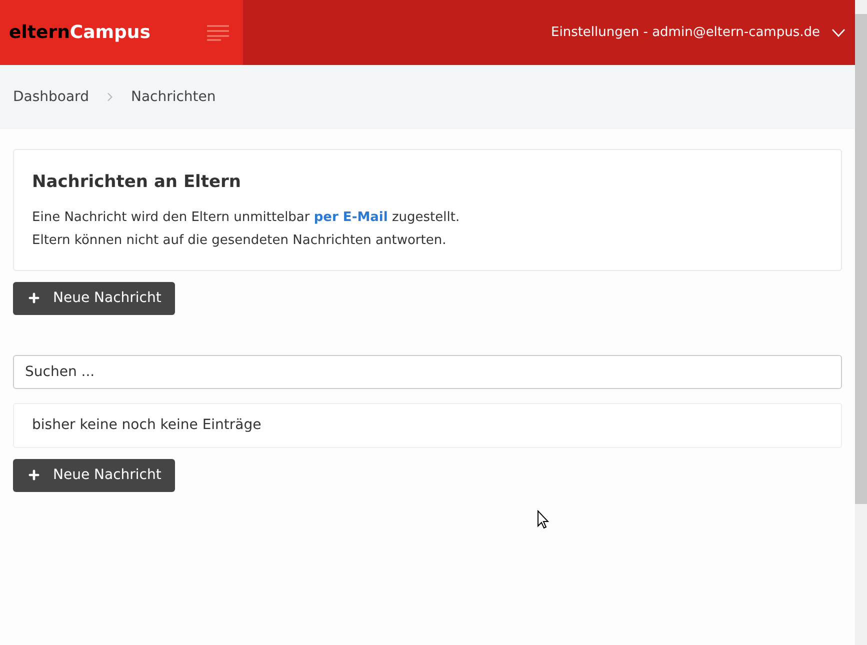 The image size is (867, 645). Describe the element at coordinates (173, 97) in the screenshot. I see `breadcrumb-link: Nachrichten` at that location.